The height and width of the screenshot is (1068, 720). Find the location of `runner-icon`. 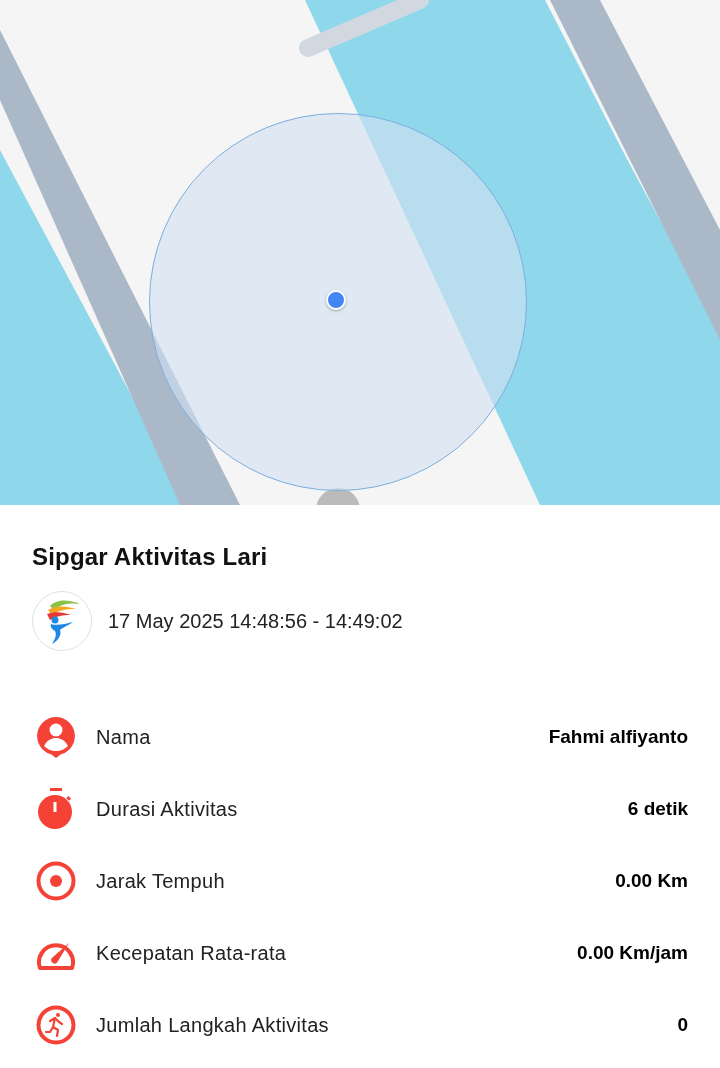

runner-icon is located at coordinates (56, 1025).